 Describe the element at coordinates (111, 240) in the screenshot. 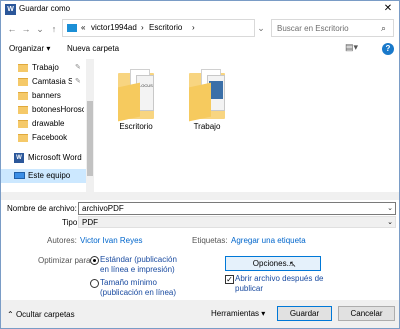

I see `authors-value: Victor Ivan Reyes` at that location.